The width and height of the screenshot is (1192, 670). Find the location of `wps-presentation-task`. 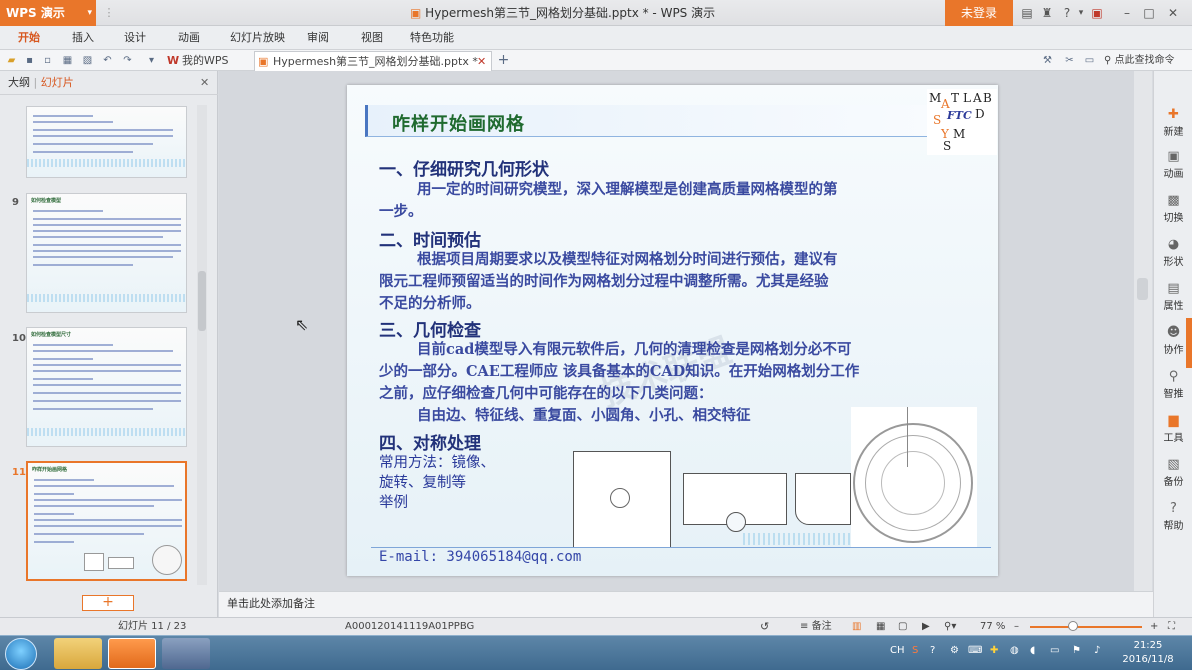

wps-presentation-task is located at coordinates (132, 653).